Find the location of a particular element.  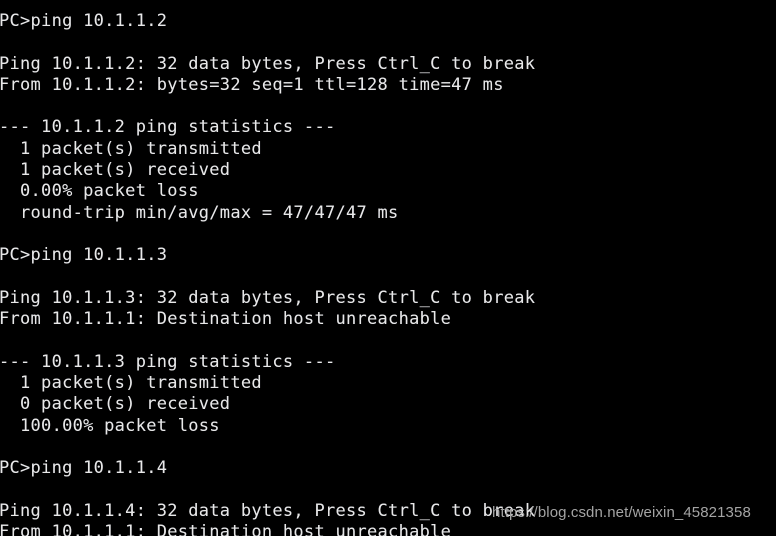

console-line: 0.00% packet loss is located at coordinates (99, 191).